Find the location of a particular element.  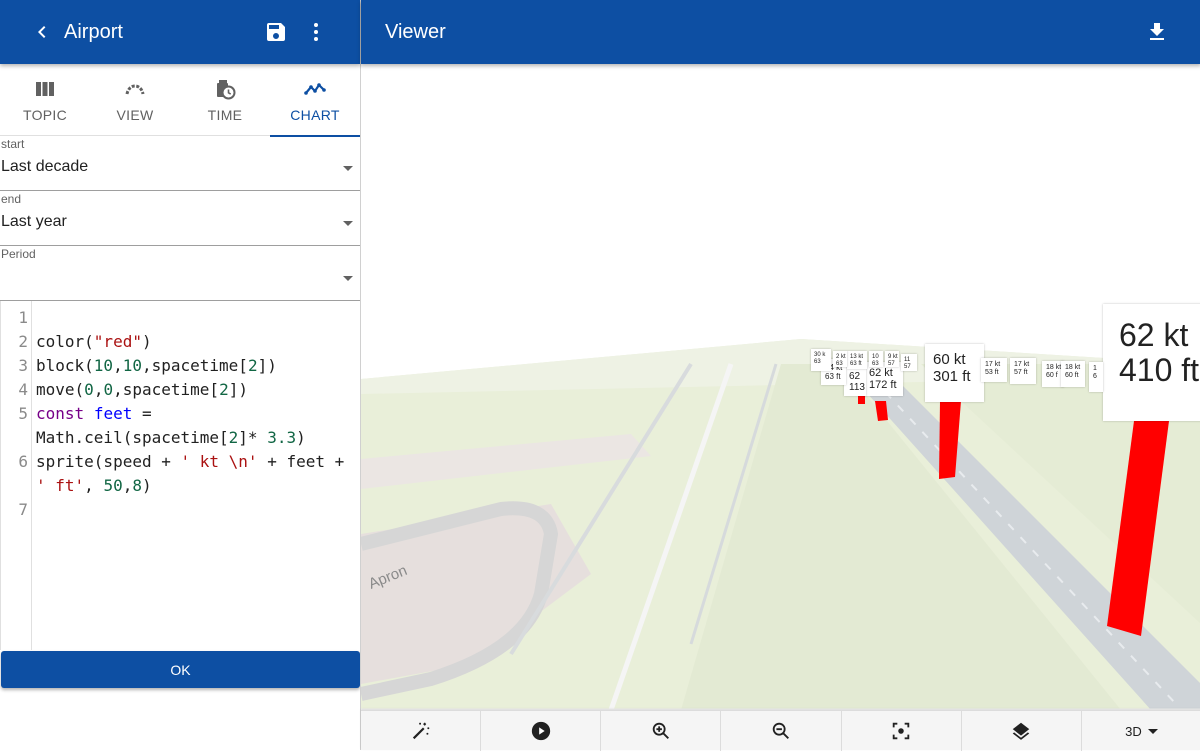

play-icon is located at coordinates (540, 731).